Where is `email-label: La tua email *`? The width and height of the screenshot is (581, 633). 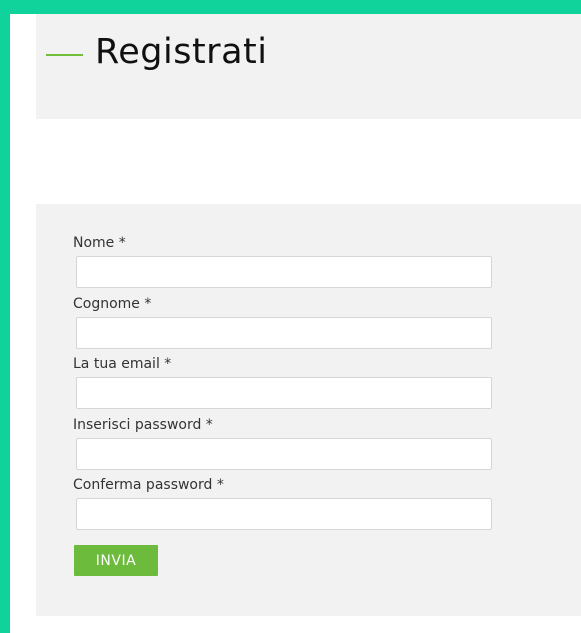 email-label: La tua email * is located at coordinates (122, 364).